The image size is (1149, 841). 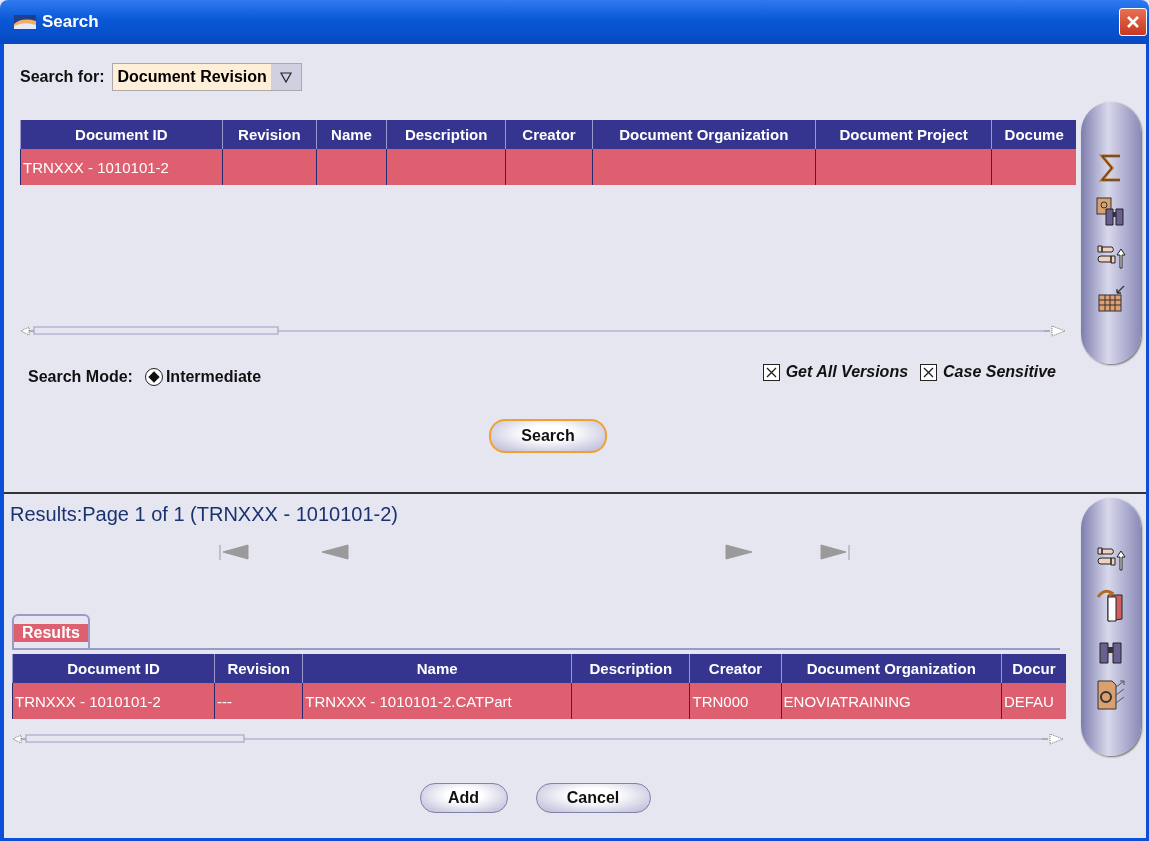 I want to click on search-for-label: Search for:, so click(x=62, y=77).